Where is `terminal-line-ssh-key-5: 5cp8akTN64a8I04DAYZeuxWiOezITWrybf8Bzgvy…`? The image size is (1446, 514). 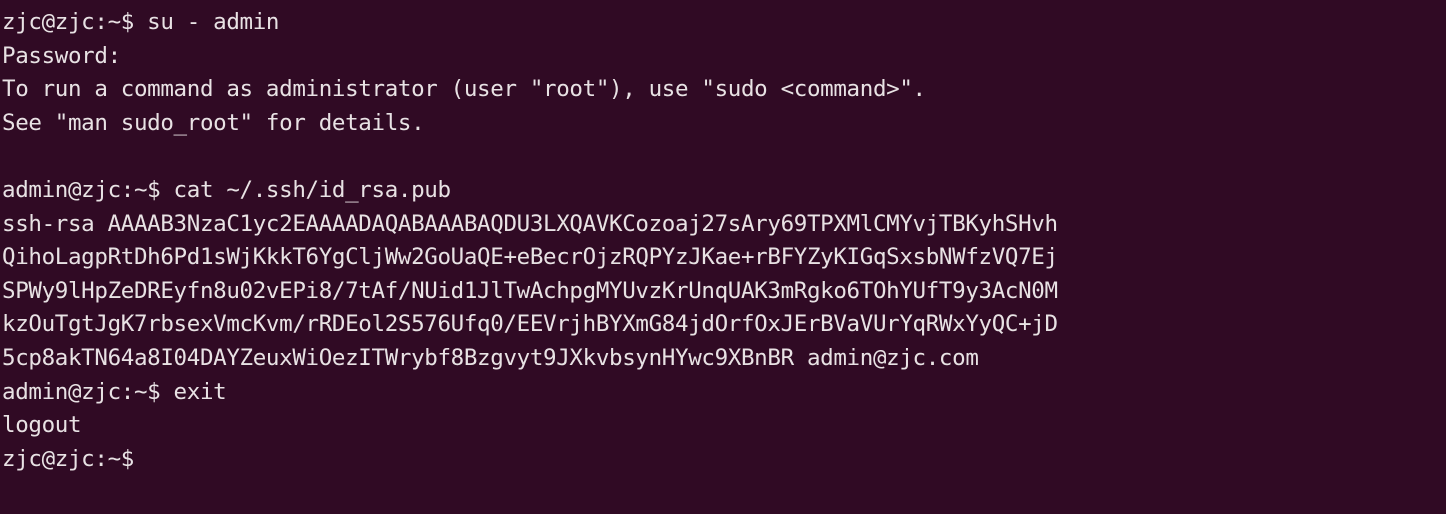
terminal-line-ssh-key-5: 5cp8akTN64a8I04DAYZeuxWiOezITWrybf8Bzgvy… is located at coordinates (490, 357).